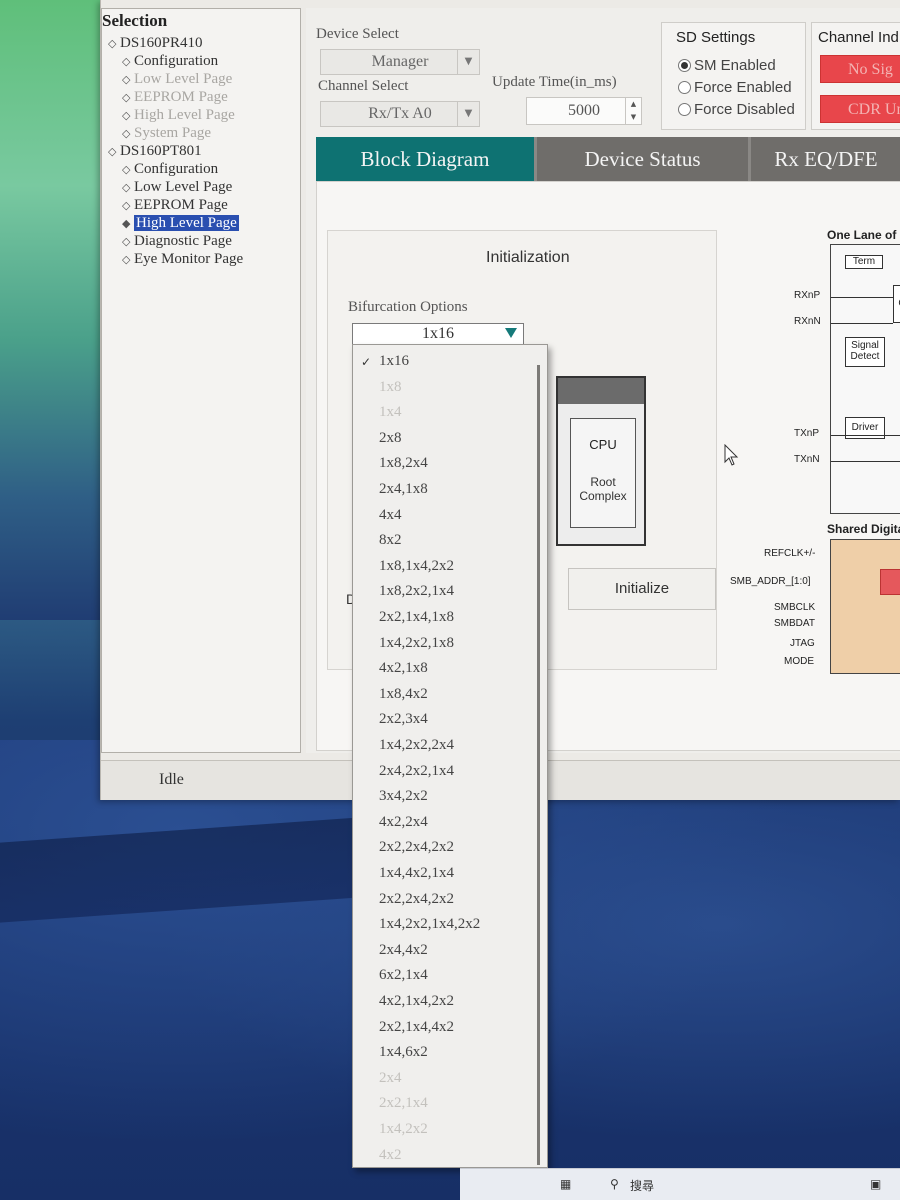 The height and width of the screenshot is (1200, 900). What do you see at coordinates (584, 111) in the screenshot?
I see `update-time-spinbox: 5000 ▲ ▼` at bounding box center [584, 111].